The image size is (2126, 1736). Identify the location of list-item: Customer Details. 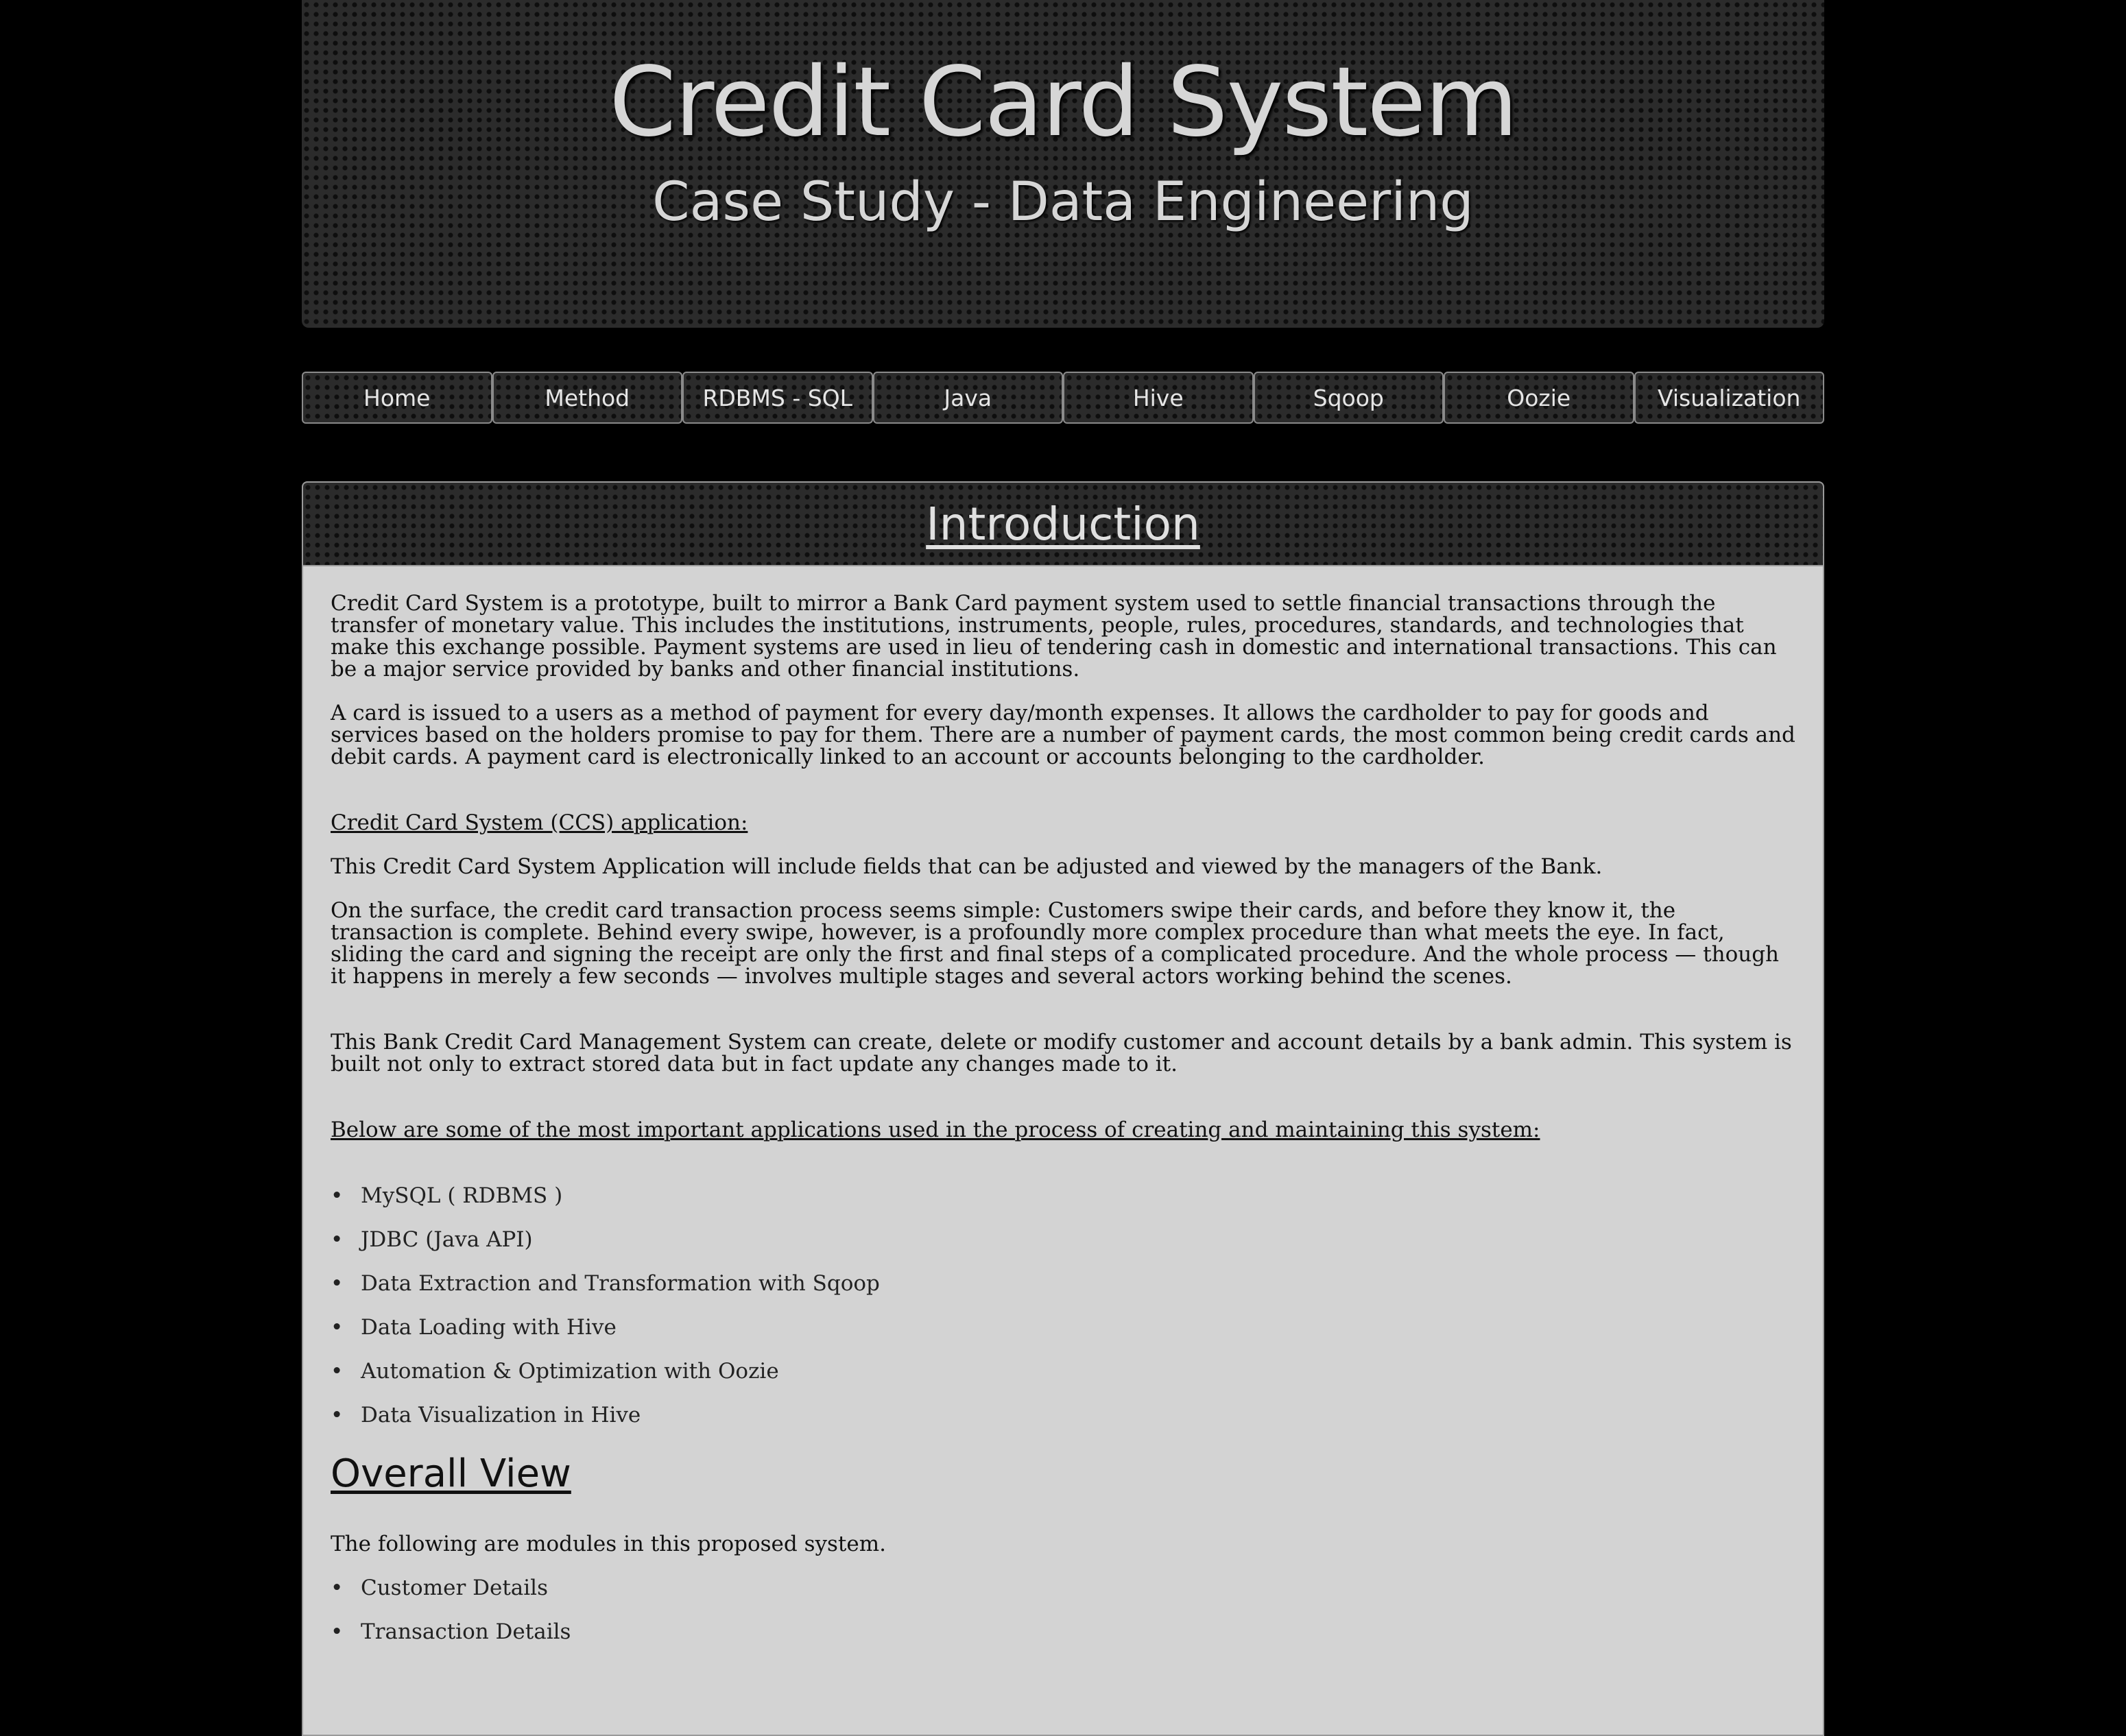
(1063, 1588).